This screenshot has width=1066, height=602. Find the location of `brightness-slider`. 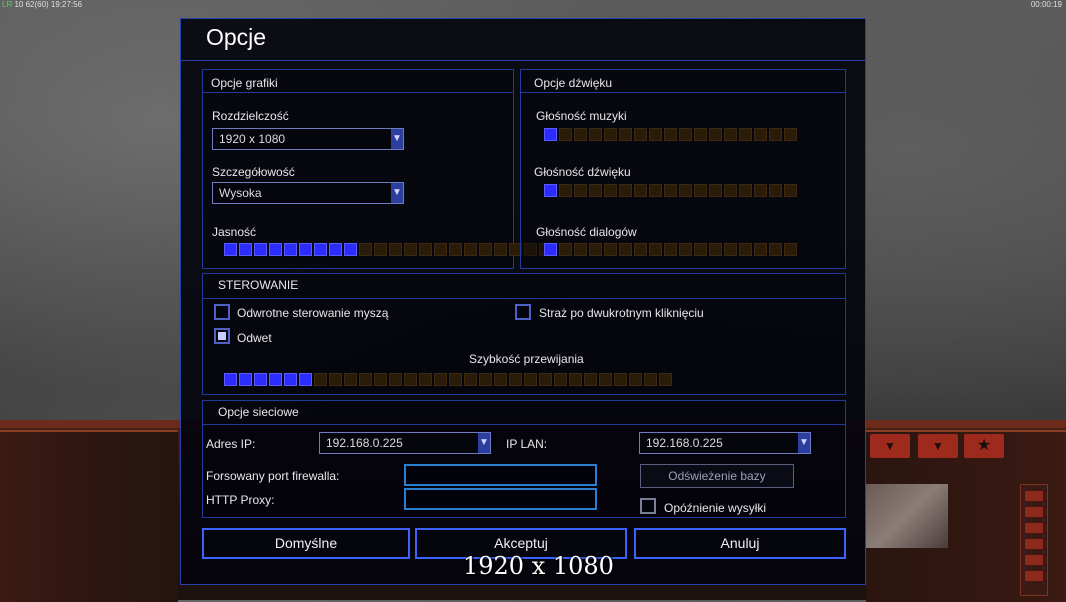

brightness-slider is located at coordinates (388, 249).